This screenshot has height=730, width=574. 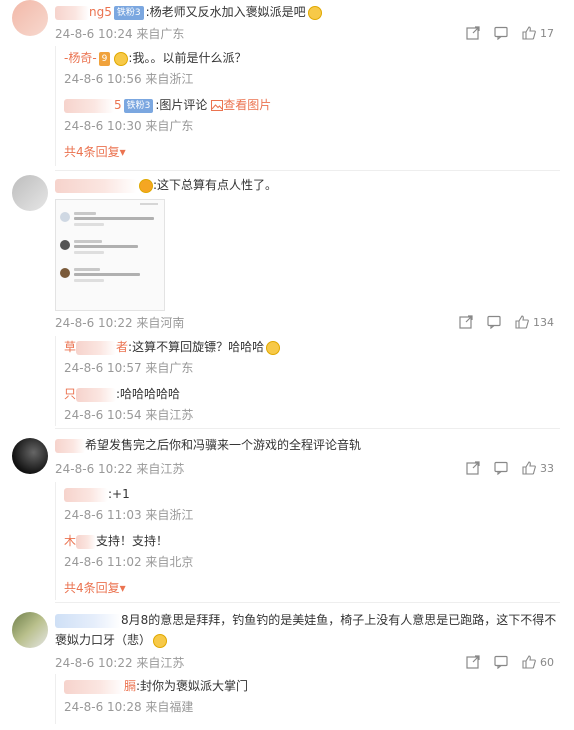 I want to click on reply-text: :这算不算回旋镖？哈哈哈, so click(x=196, y=347).